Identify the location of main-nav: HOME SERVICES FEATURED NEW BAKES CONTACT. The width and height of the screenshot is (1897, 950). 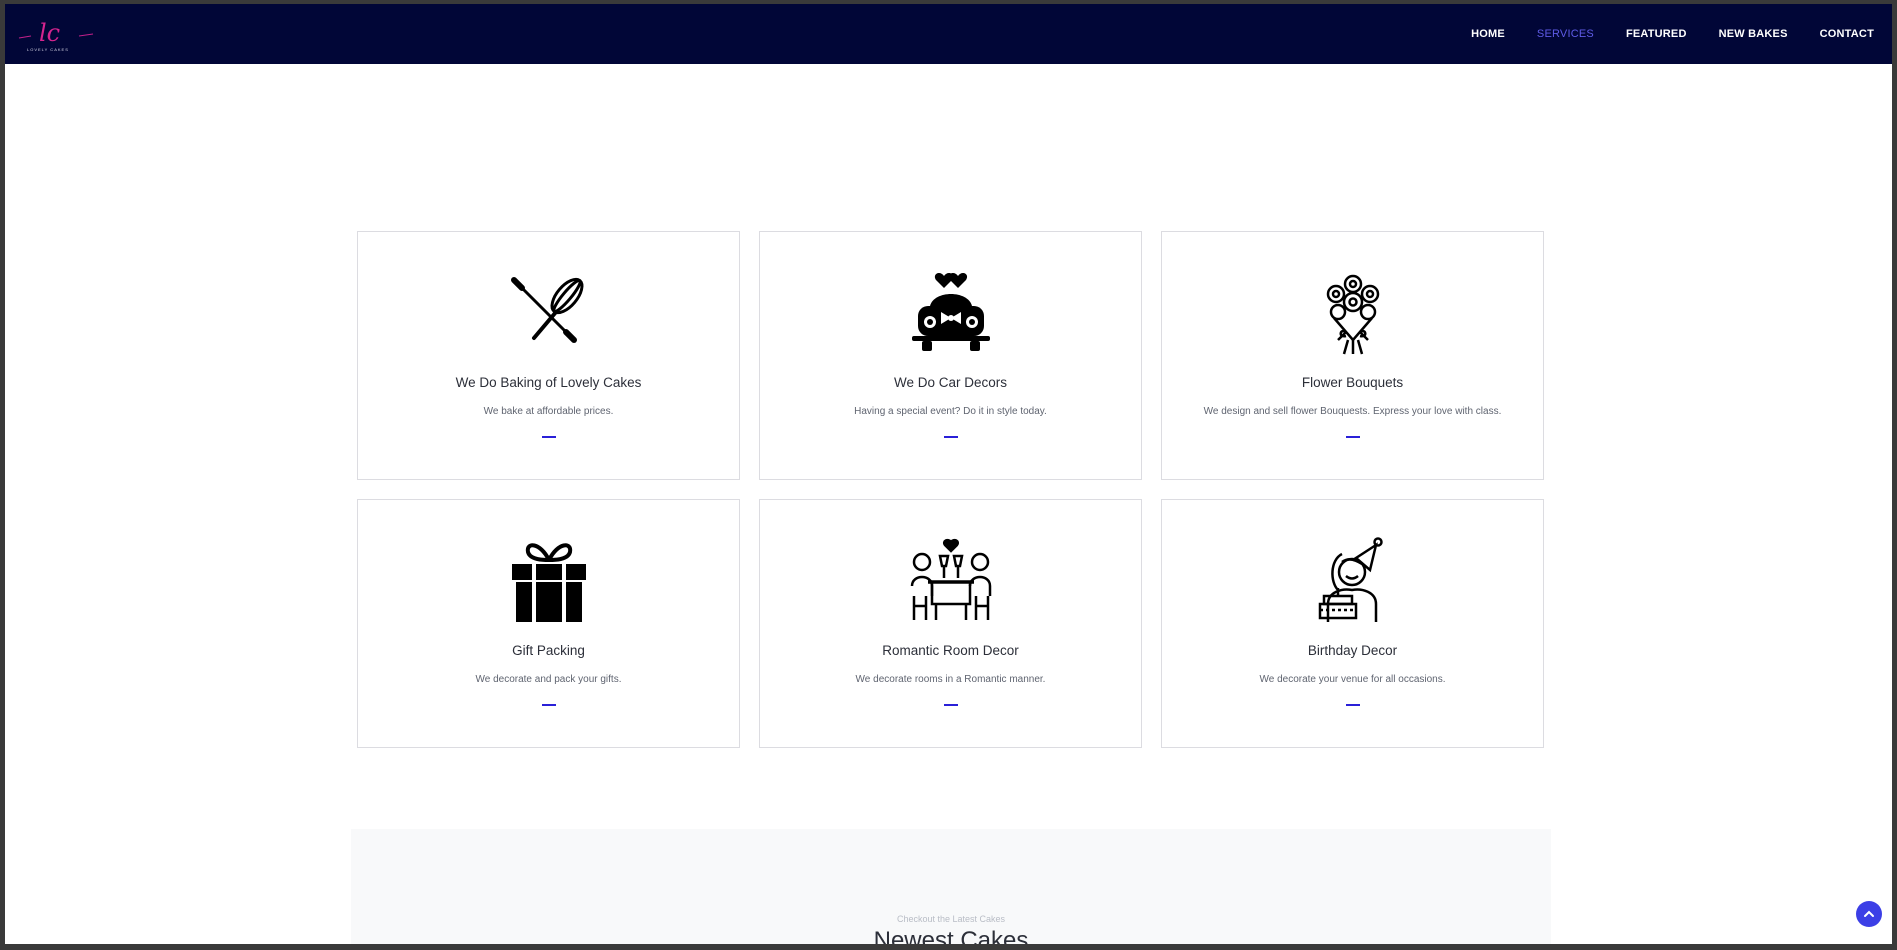
(1672, 34).